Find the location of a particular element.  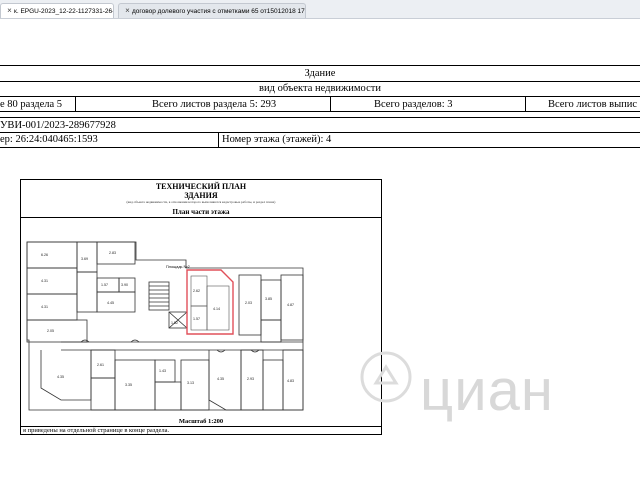

svg-text: 2.83 is located at coordinates (112, 253).